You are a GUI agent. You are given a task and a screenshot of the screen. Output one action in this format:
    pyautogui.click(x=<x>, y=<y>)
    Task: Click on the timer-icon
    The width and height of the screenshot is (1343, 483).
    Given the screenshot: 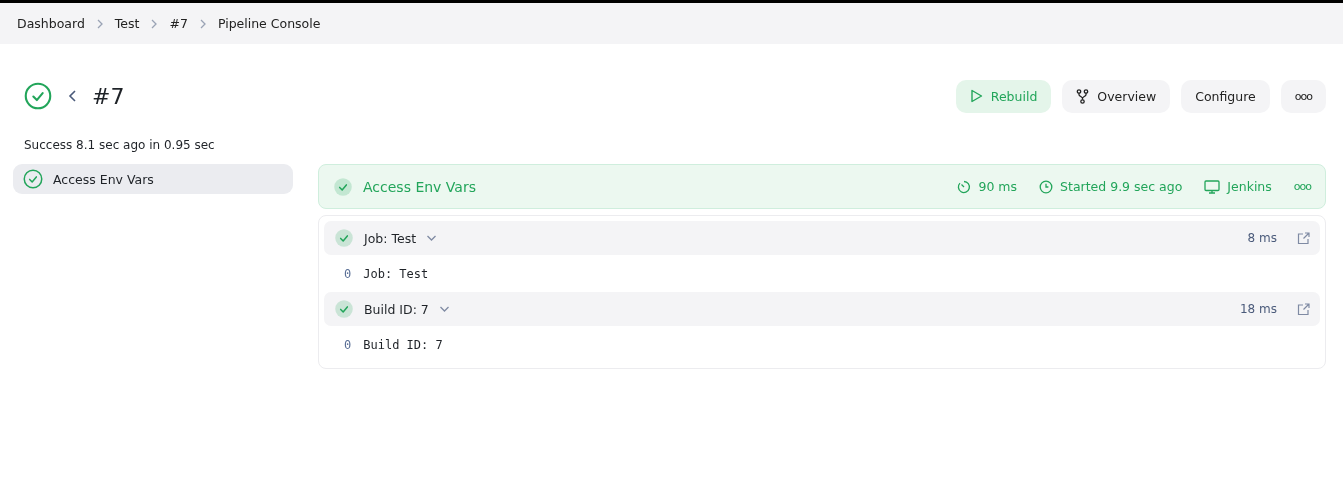 What is the action you would take?
    pyautogui.click(x=964, y=186)
    